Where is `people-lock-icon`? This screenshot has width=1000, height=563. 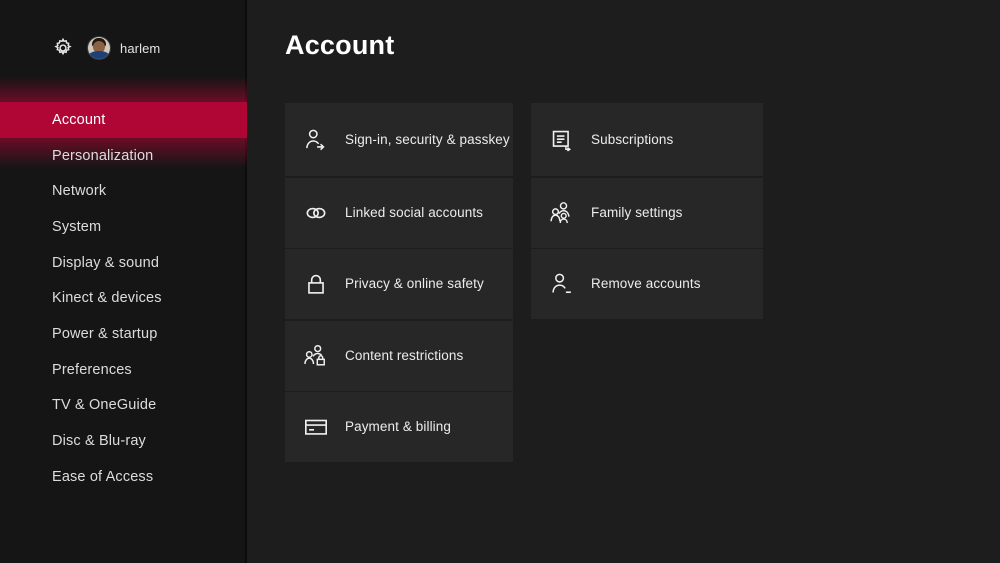 people-lock-icon is located at coordinates (314, 355).